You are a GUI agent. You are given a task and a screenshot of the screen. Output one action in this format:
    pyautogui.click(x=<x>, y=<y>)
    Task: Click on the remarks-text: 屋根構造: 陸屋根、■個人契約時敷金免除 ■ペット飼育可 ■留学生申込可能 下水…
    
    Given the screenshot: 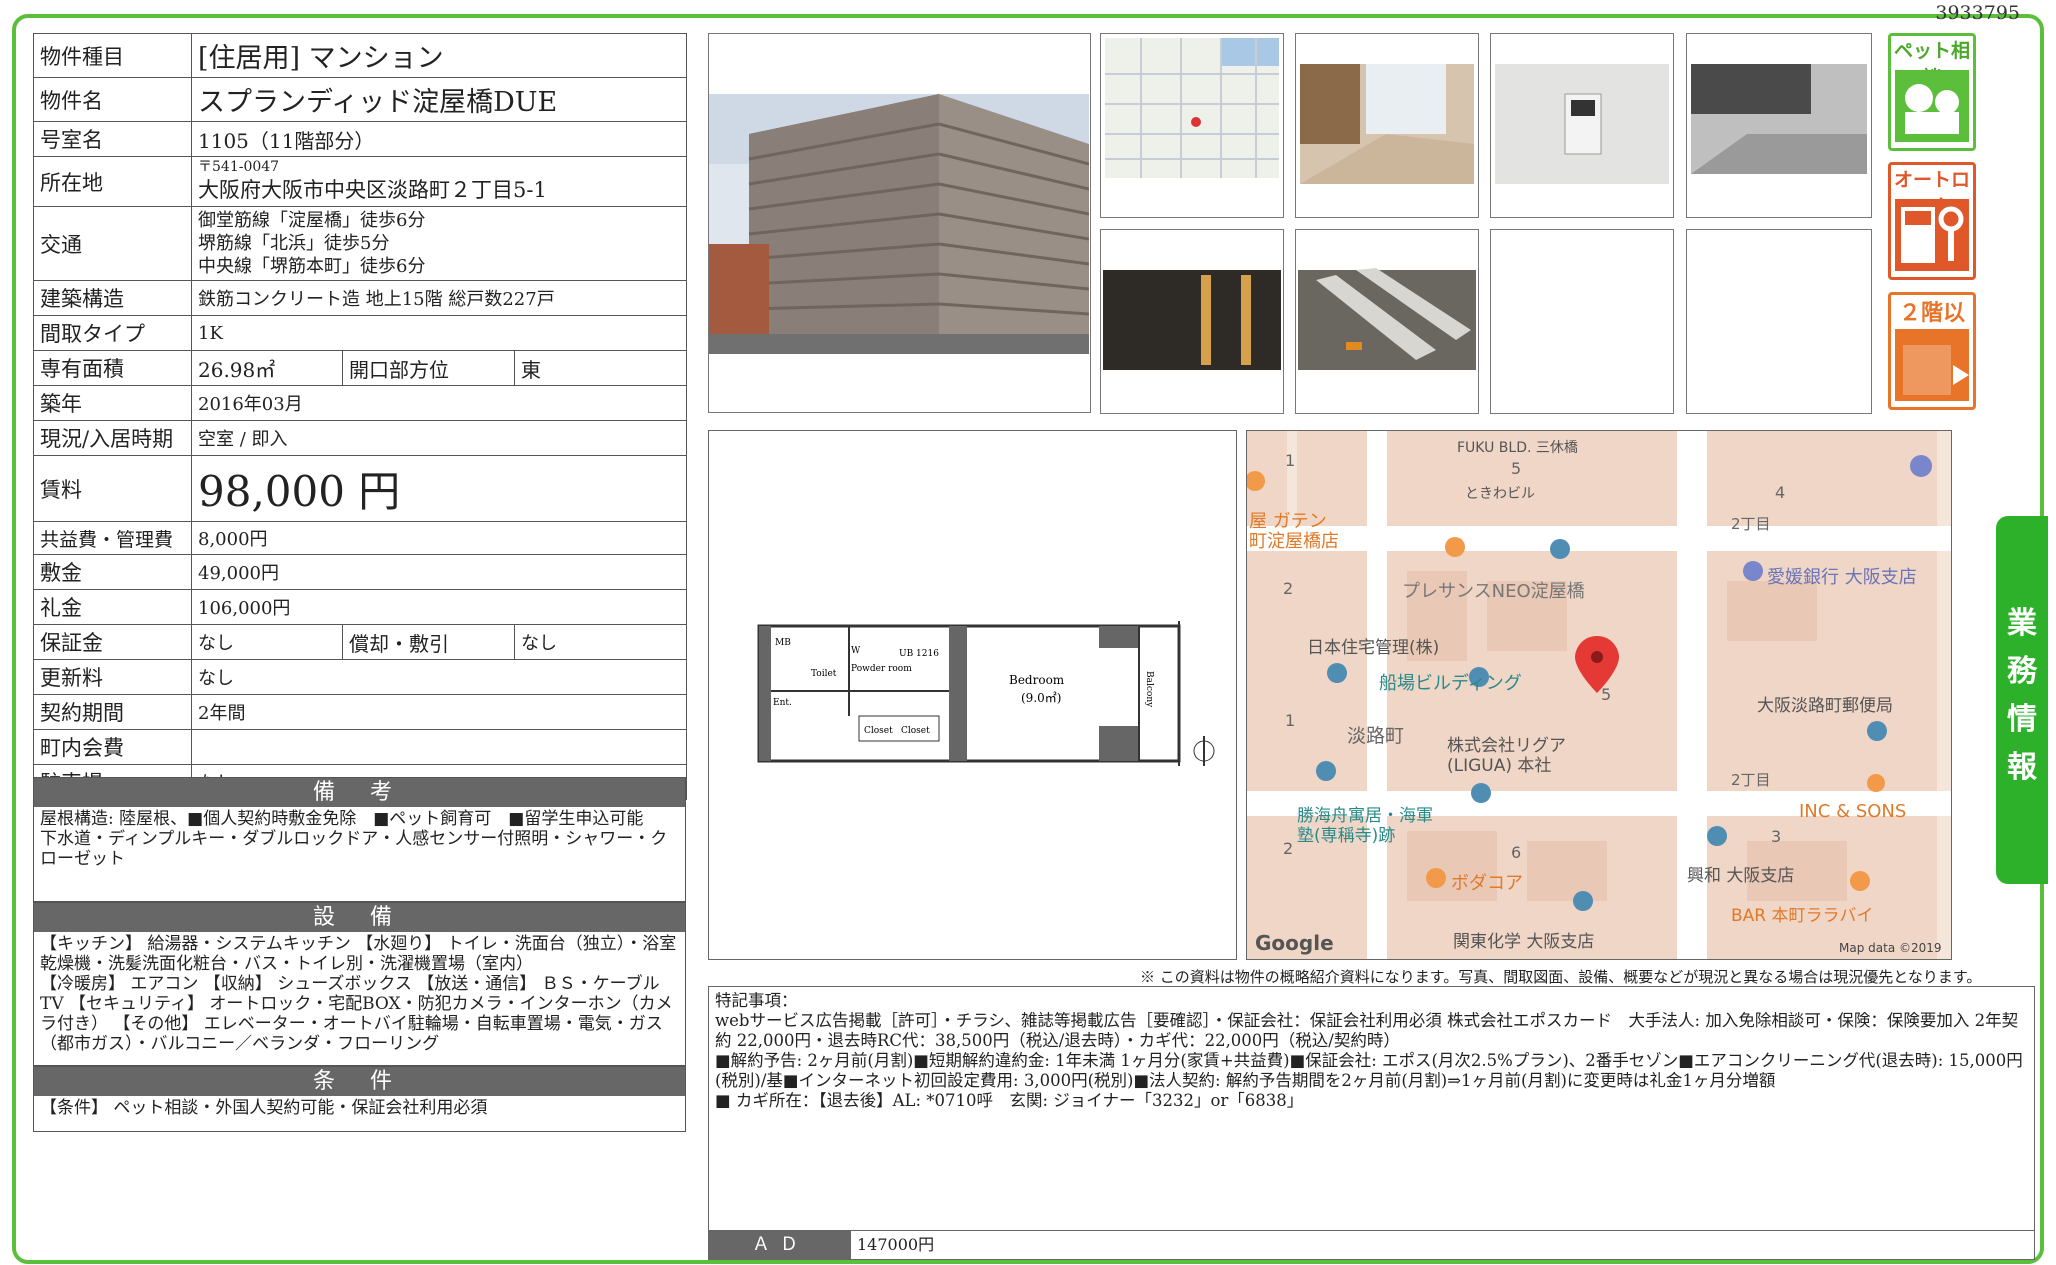 What is the action you would take?
    pyautogui.click(x=354, y=839)
    